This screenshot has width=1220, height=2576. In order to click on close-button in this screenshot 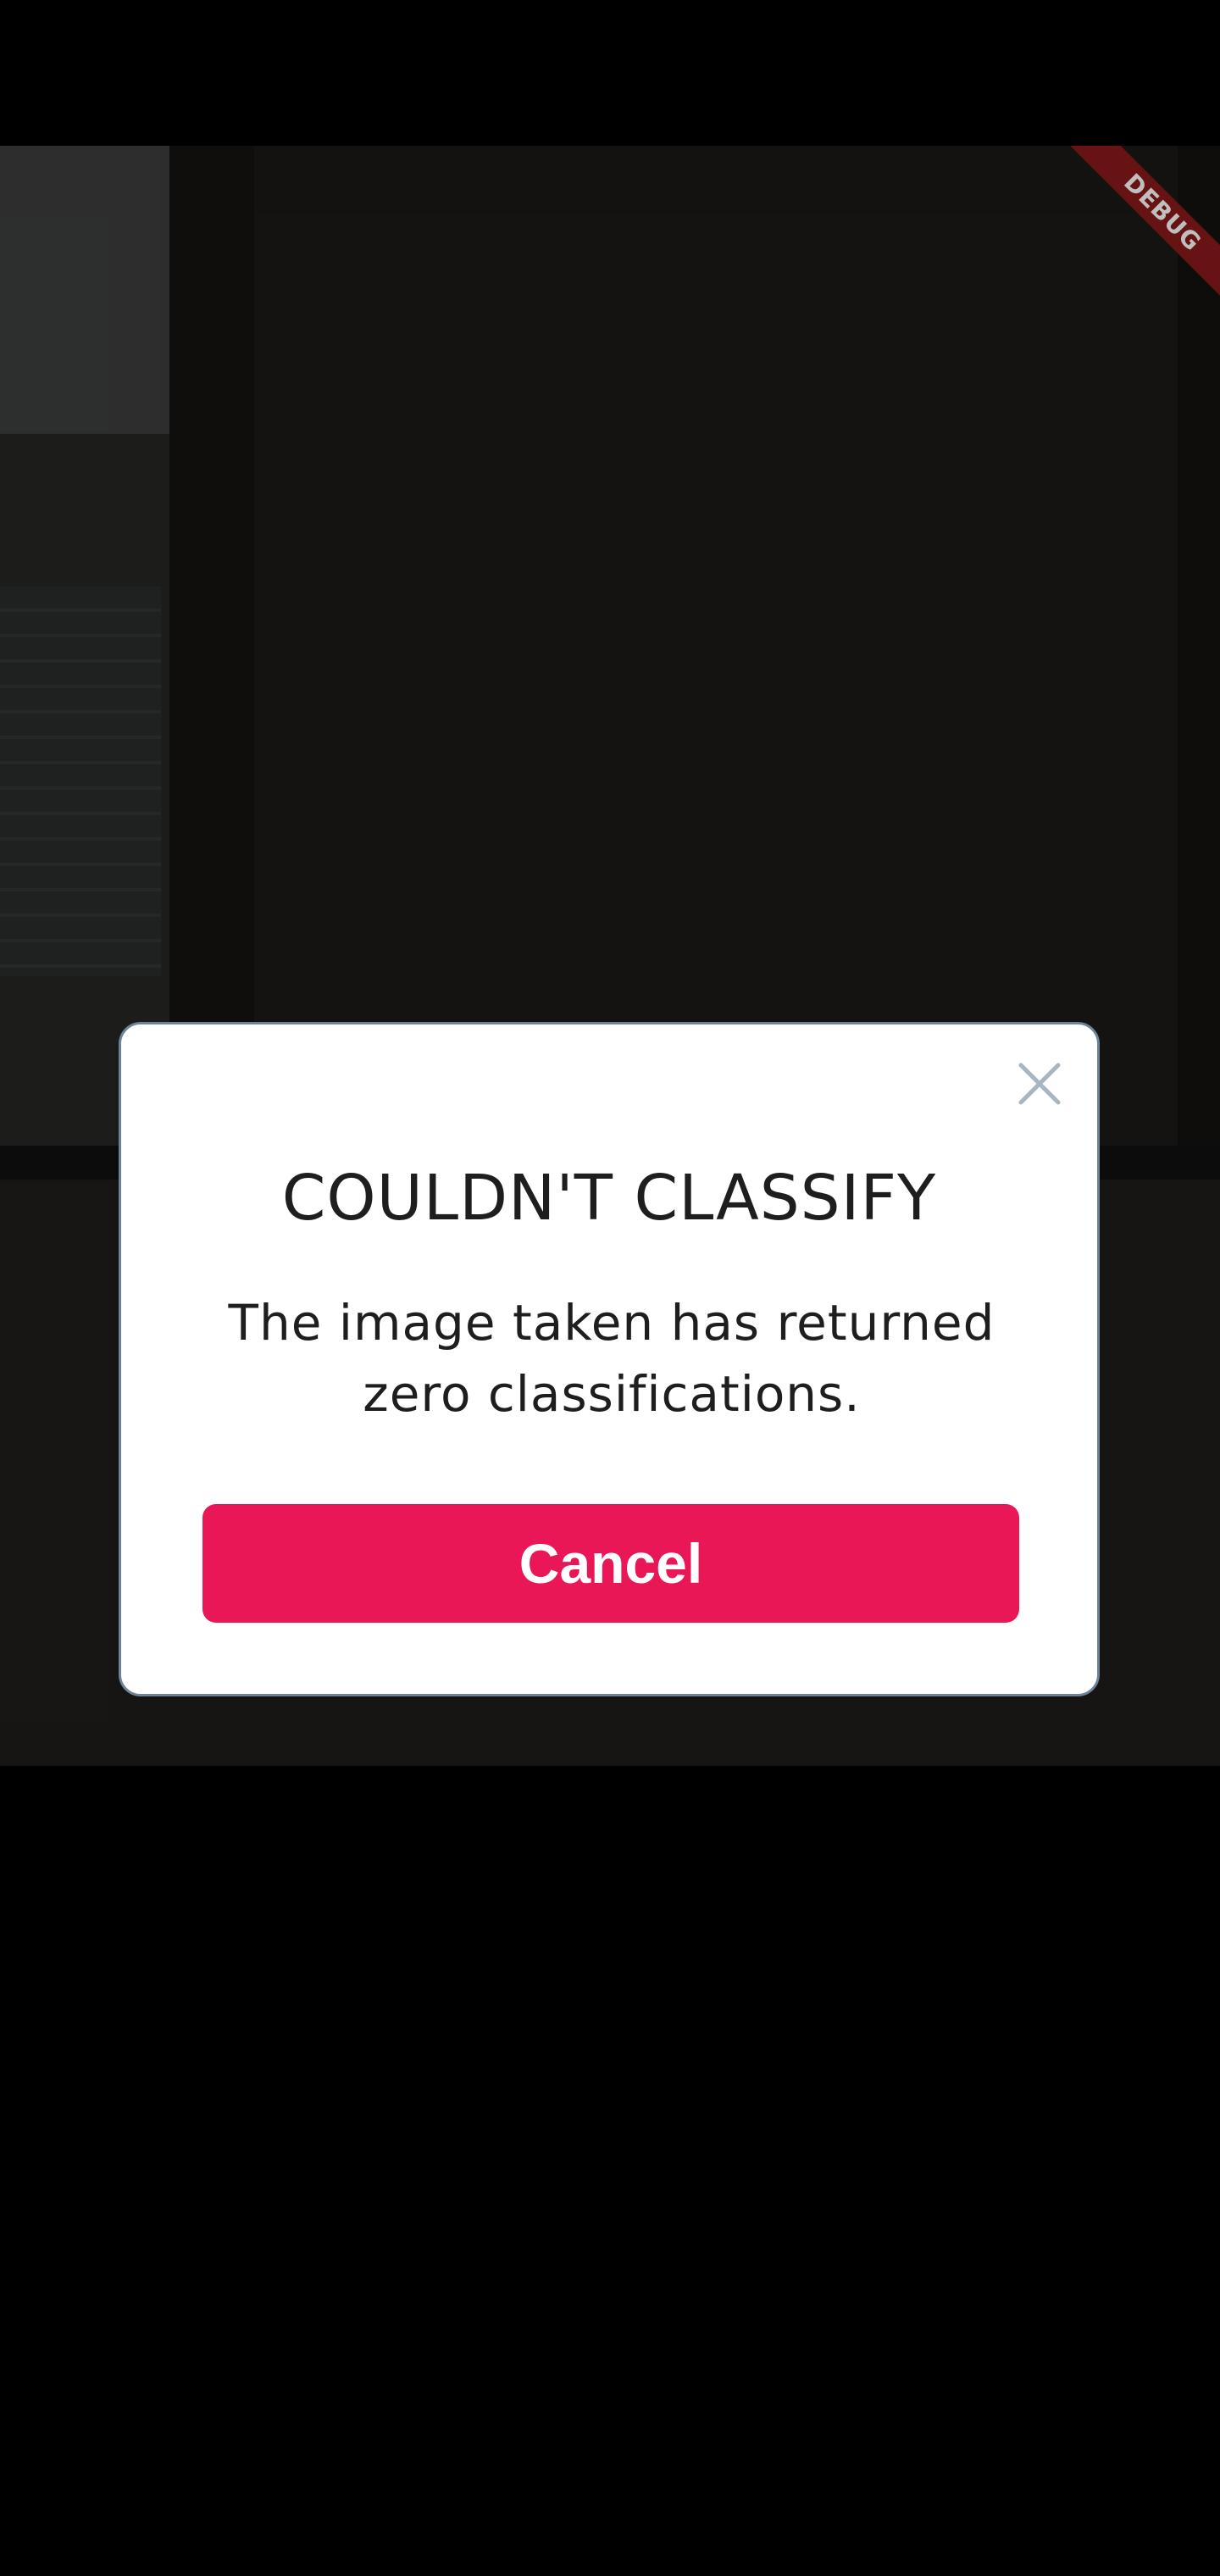, I will do `click(1039, 1084)`.